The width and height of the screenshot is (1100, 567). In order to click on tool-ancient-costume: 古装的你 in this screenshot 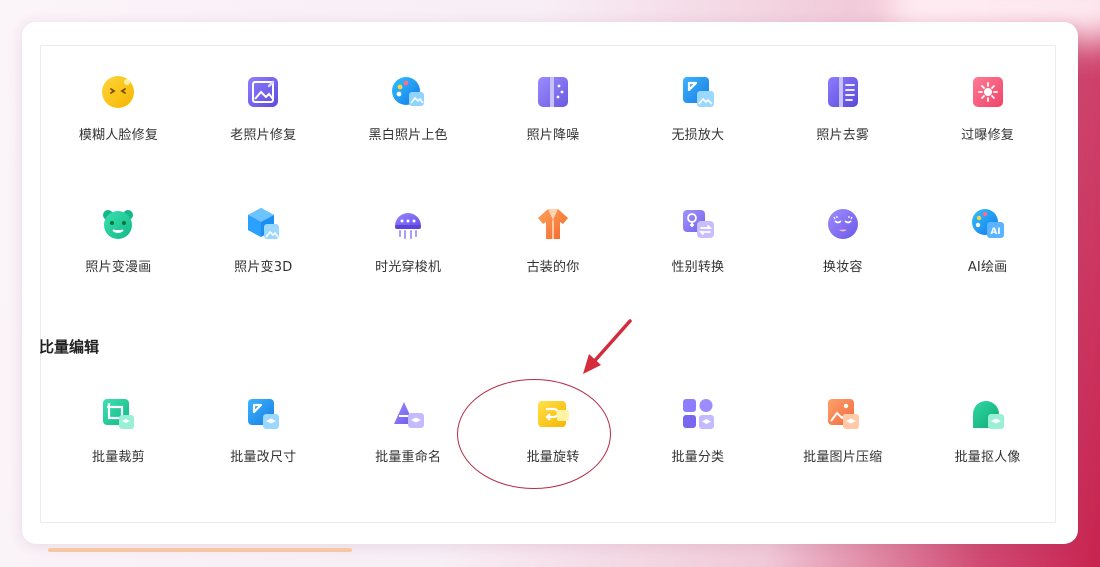, I will do `click(553, 240)`.